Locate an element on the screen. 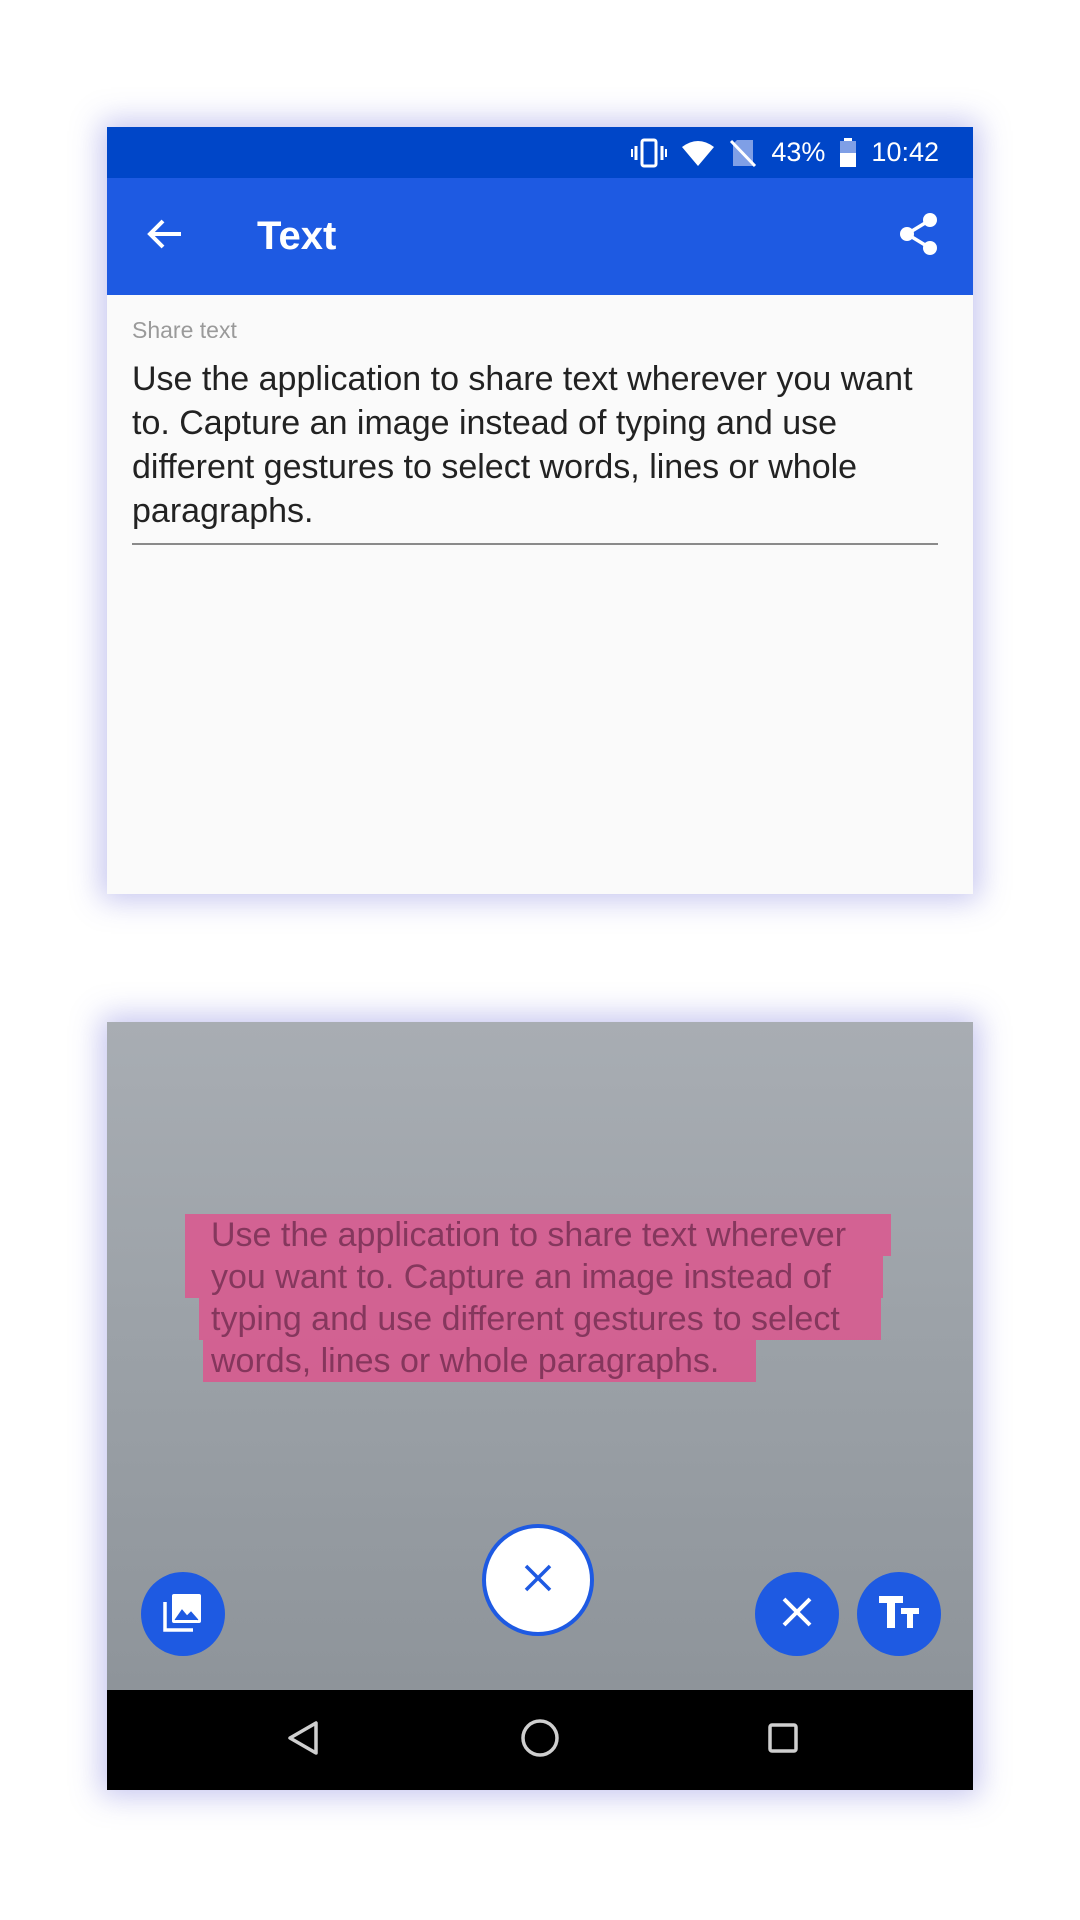 The height and width of the screenshot is (1920, 1080). capture-button is located at coordinates (538, 1580).